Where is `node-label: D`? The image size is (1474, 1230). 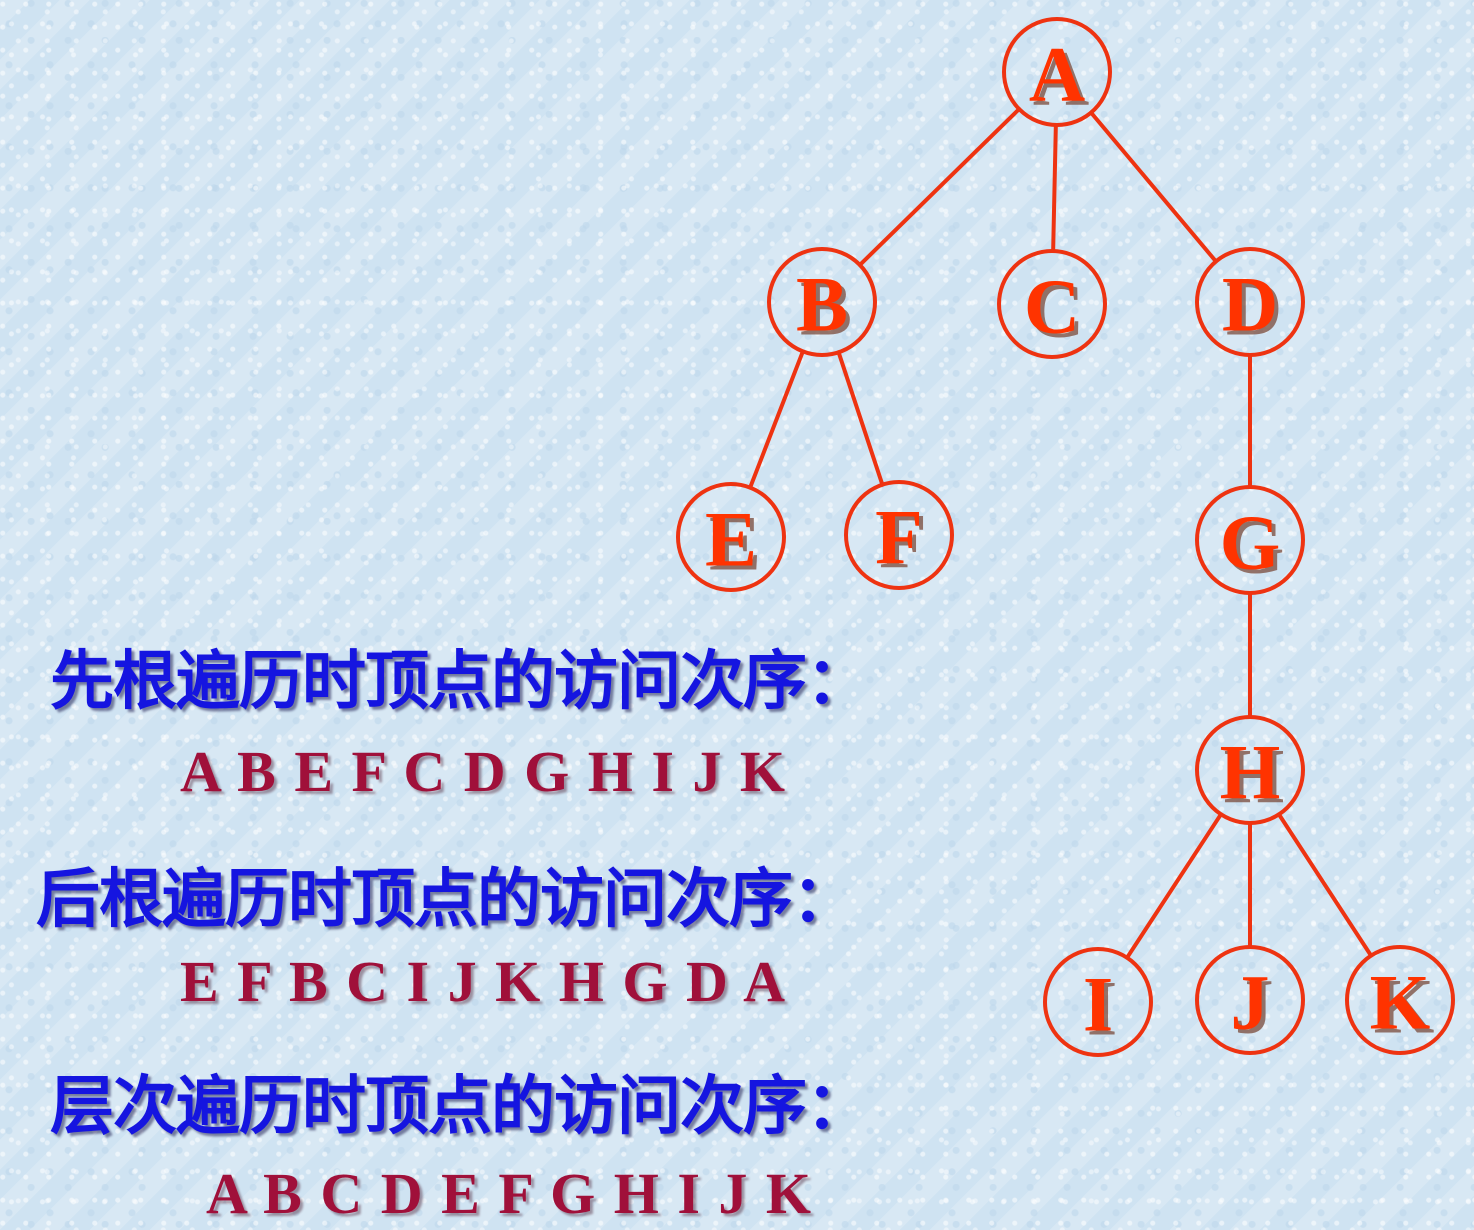
node-label: D is located at coordinates (1250, 304).